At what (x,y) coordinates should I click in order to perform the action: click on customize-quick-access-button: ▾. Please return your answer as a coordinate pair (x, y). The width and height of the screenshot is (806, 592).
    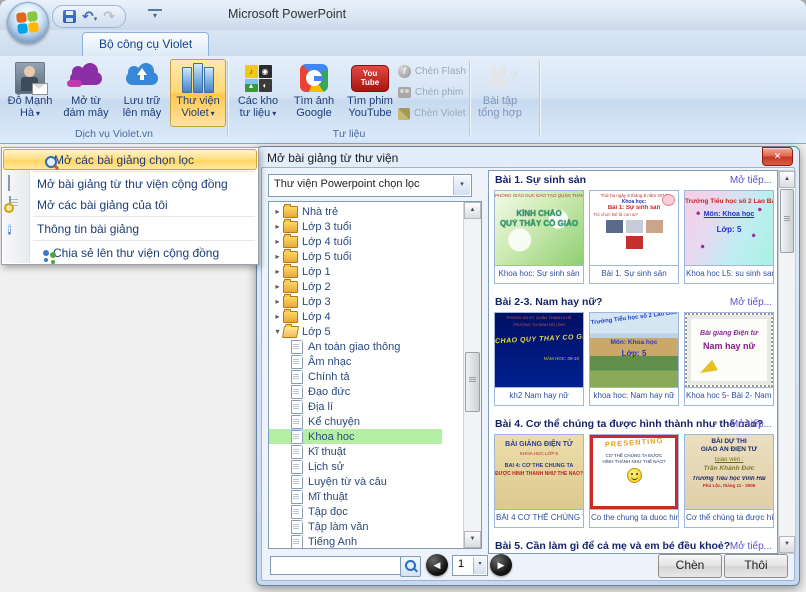
    Looking at the image, I should click on (155, 15).